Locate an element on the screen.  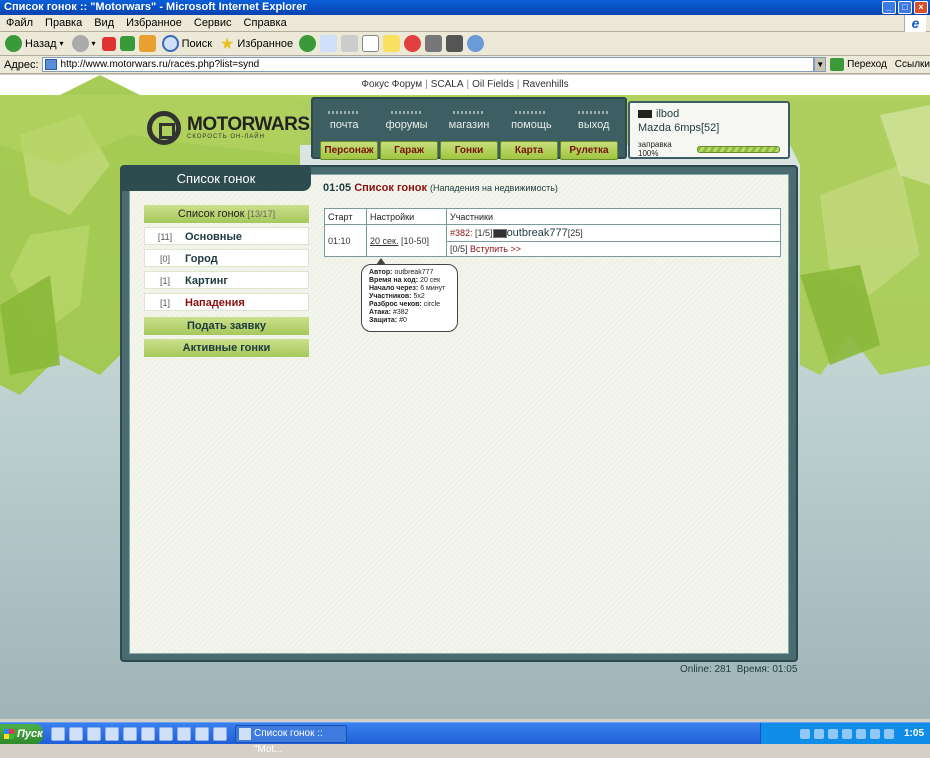
nav-help: помощь is located at coordinates (531, 121).